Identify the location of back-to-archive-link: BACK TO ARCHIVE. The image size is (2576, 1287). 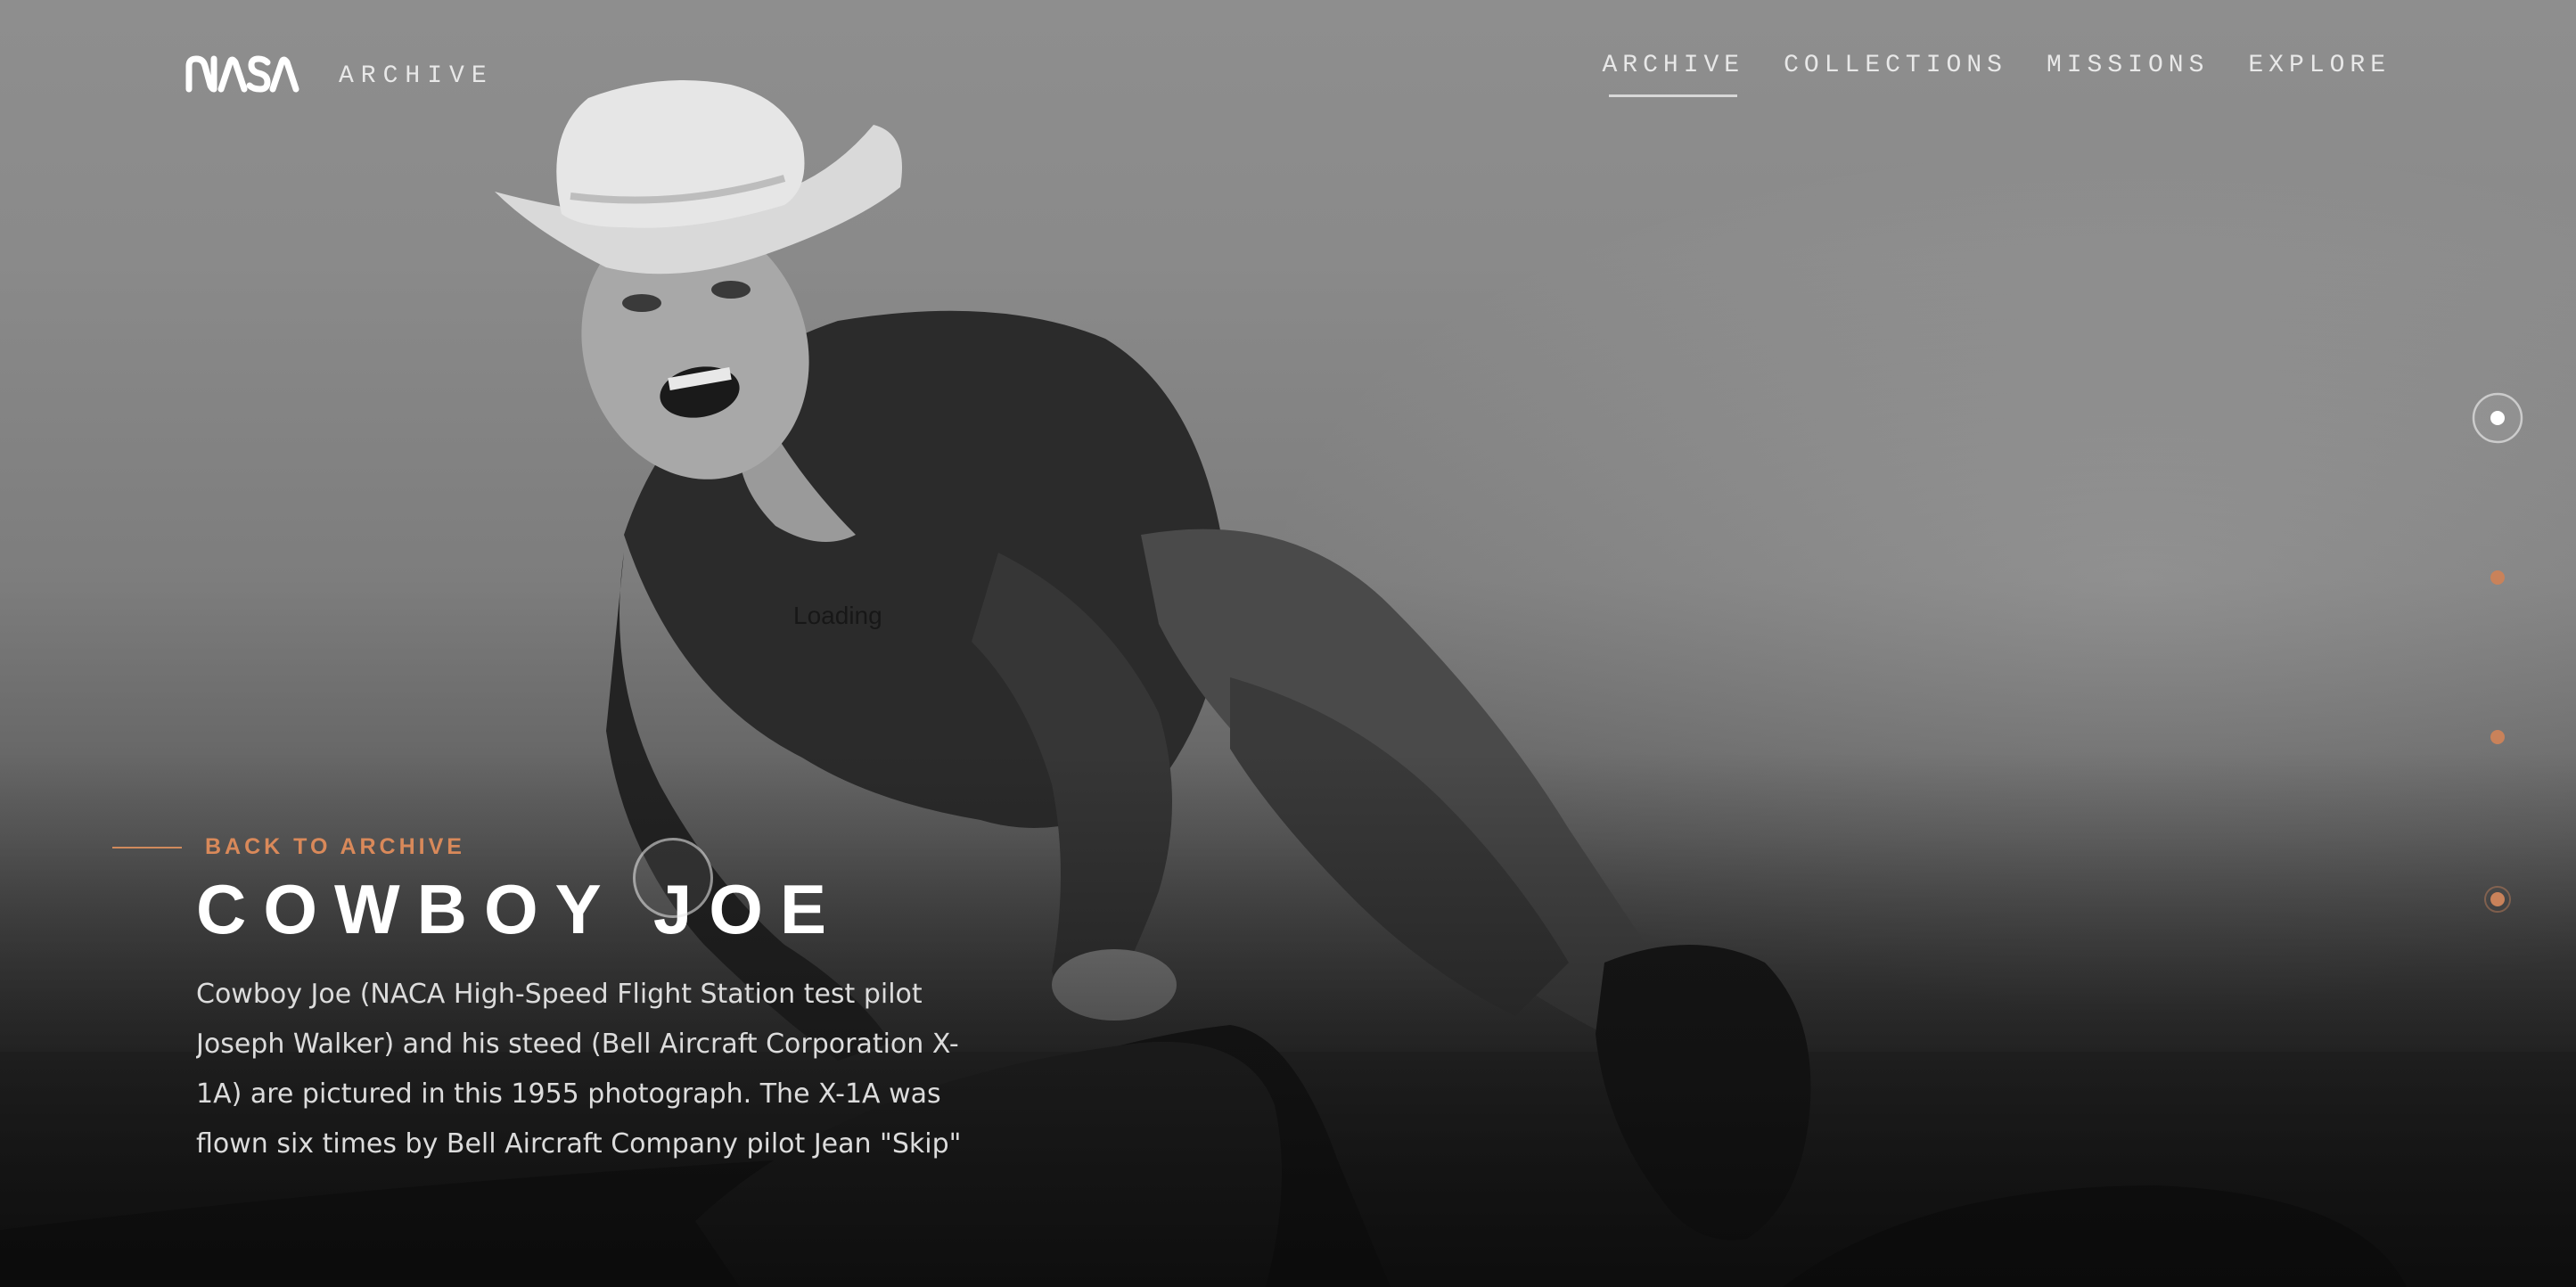
(288, 847).